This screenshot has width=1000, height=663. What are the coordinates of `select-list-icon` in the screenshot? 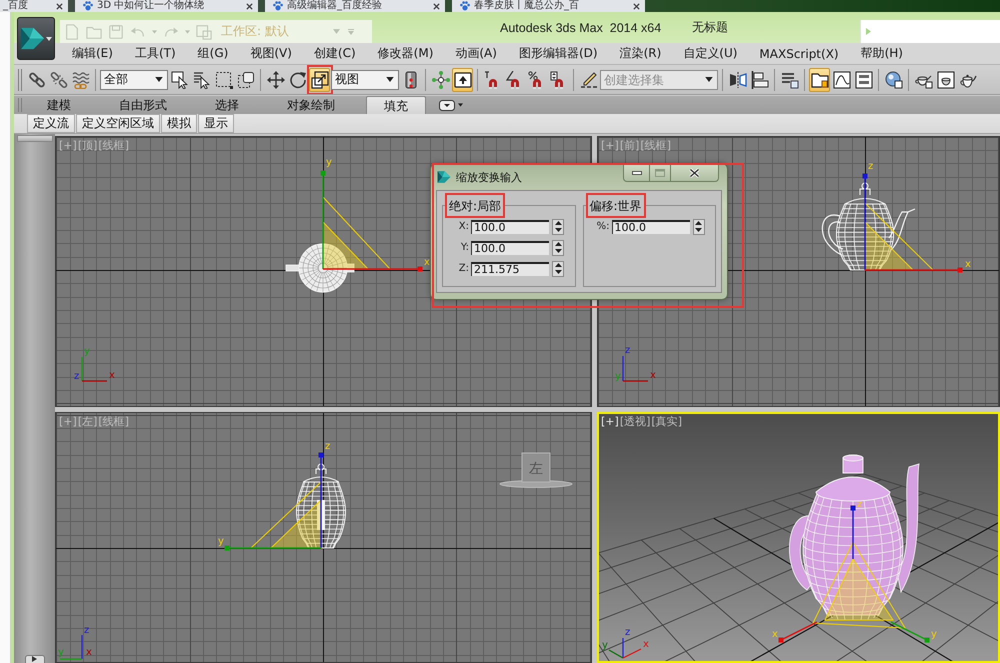 It's located at (201, 79).